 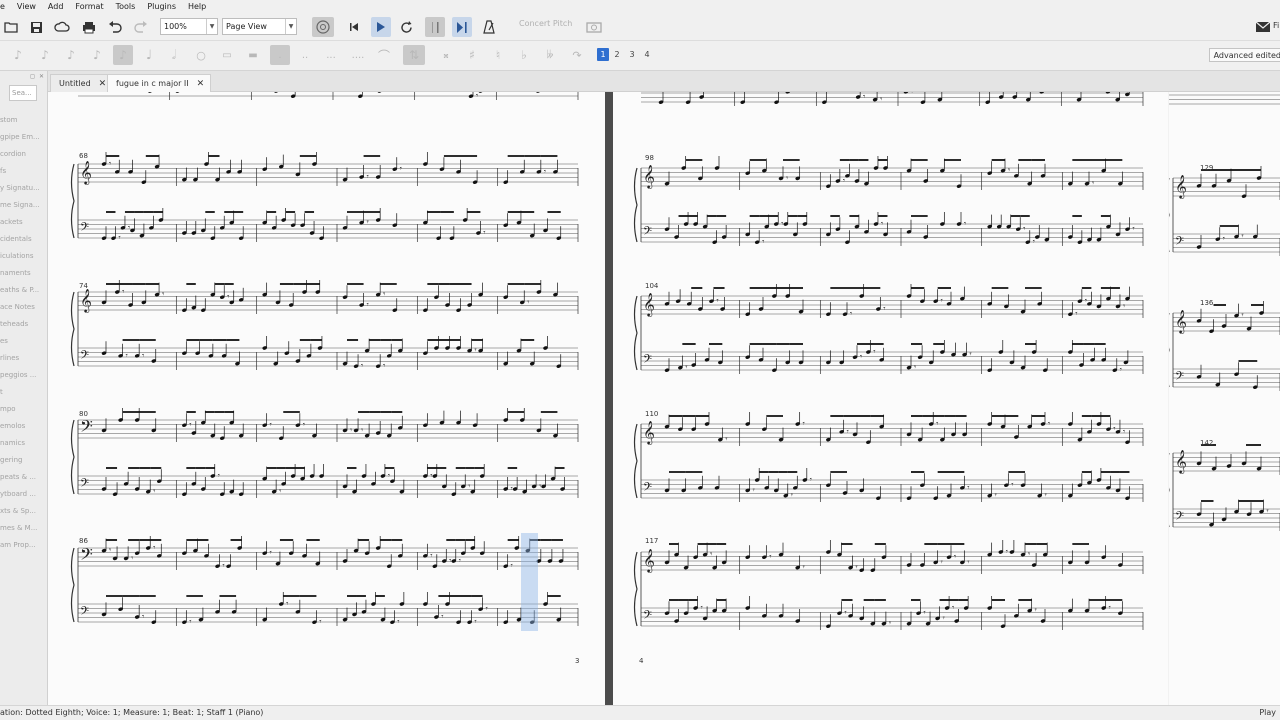 What do you see at coordinates (472, 55) in the screenshot?
I see `sharp-icon: ♯` at bounding box center [472, 55].